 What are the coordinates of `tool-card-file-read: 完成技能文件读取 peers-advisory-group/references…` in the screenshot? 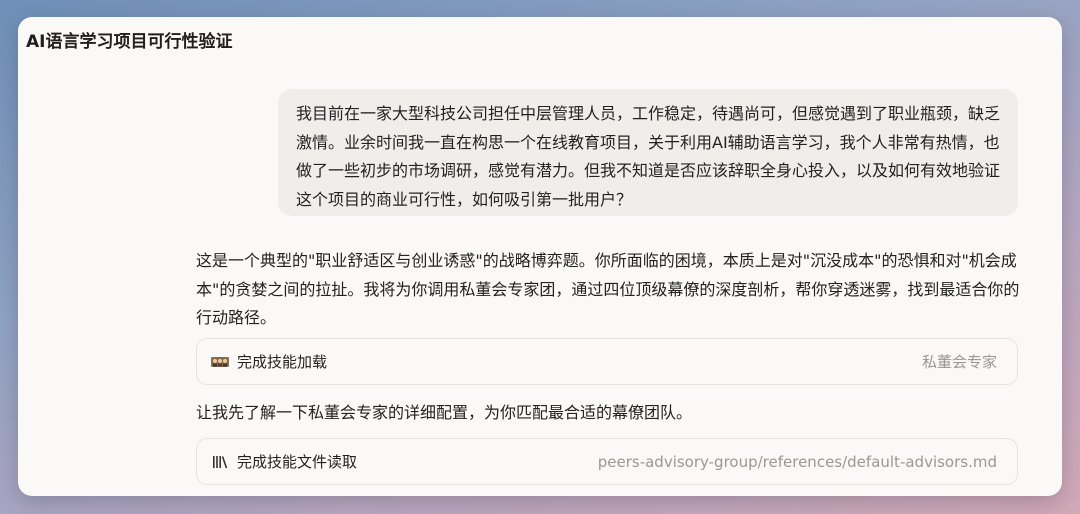 It's located at (607, 461).